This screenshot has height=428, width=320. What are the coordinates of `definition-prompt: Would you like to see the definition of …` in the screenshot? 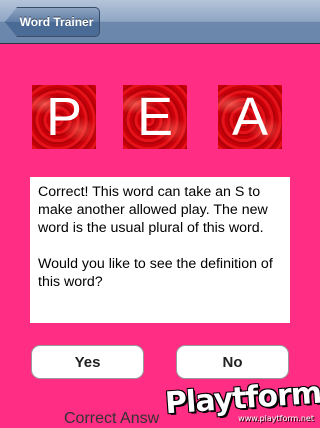 It's located at (155, 273).